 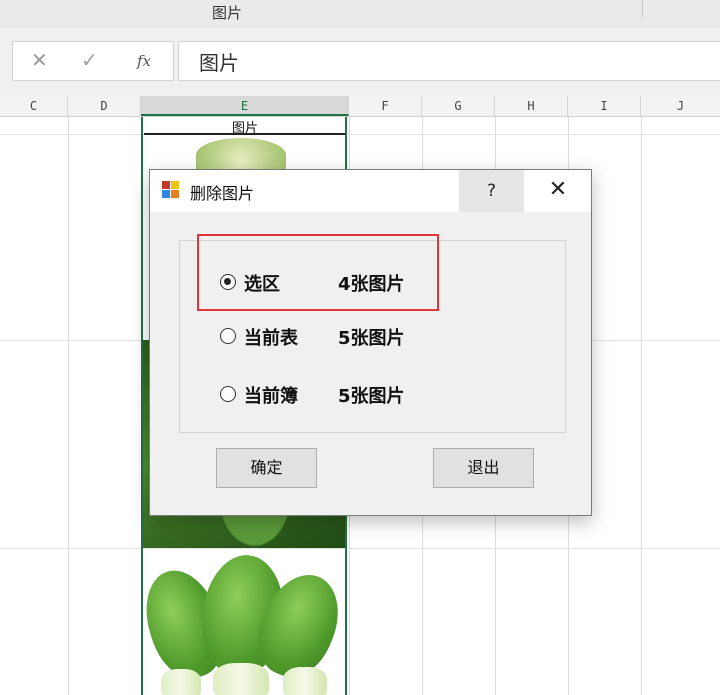 I want to click on option-count: 4张图片, so click(x=371, y=284).